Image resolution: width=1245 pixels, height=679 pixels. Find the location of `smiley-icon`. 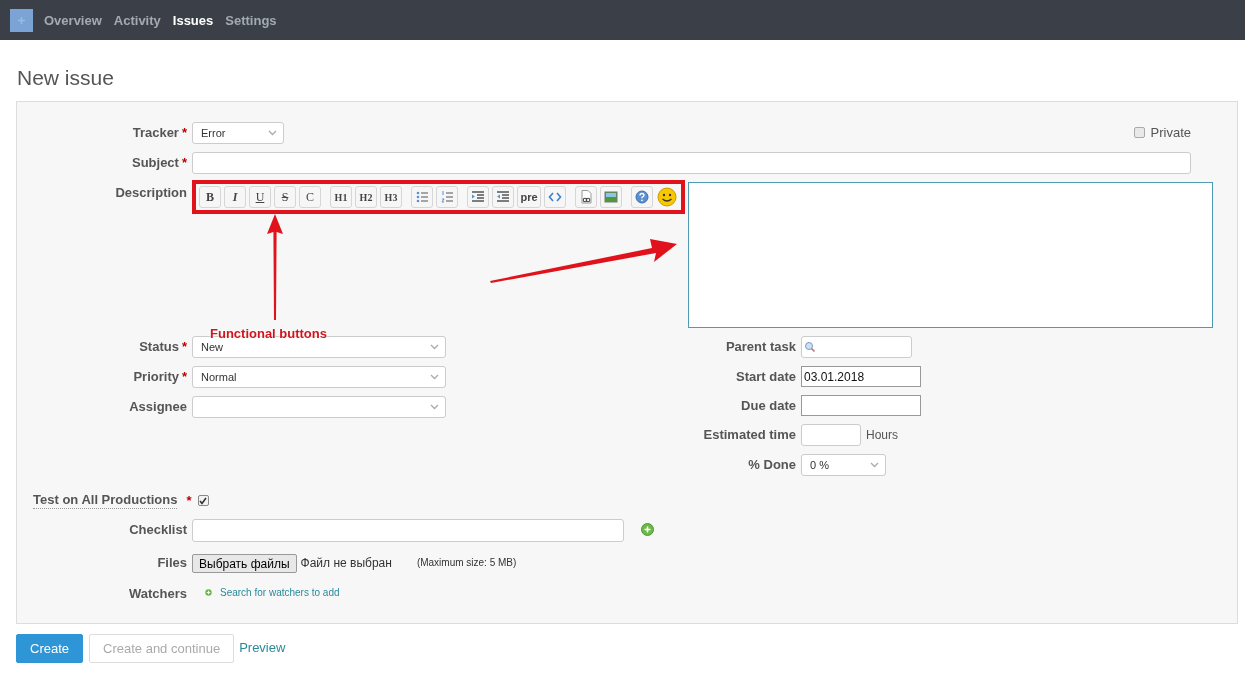

smiley-icon is located at coordinates (667, 197).